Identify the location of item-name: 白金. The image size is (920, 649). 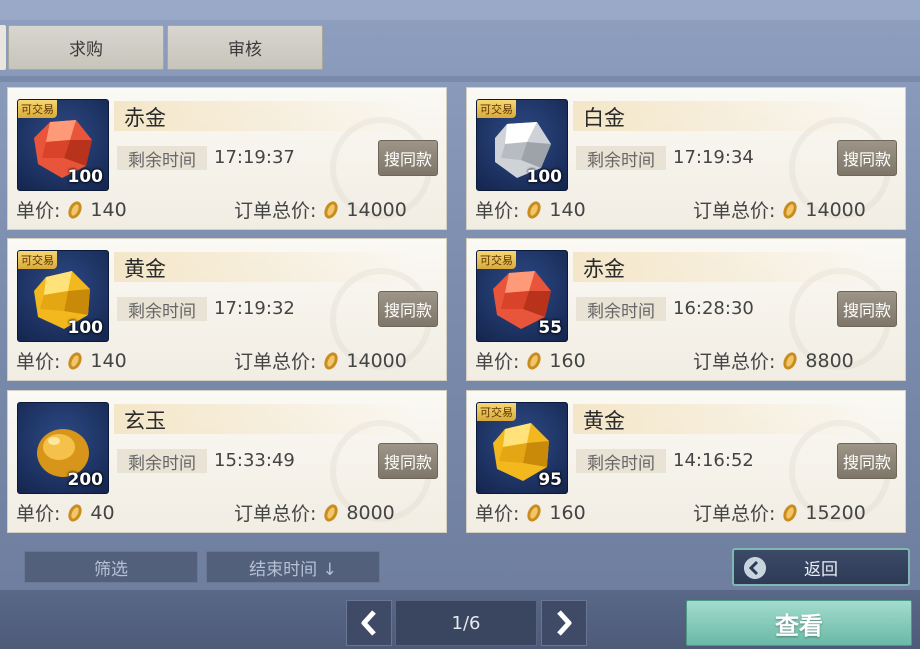
(604, 118).